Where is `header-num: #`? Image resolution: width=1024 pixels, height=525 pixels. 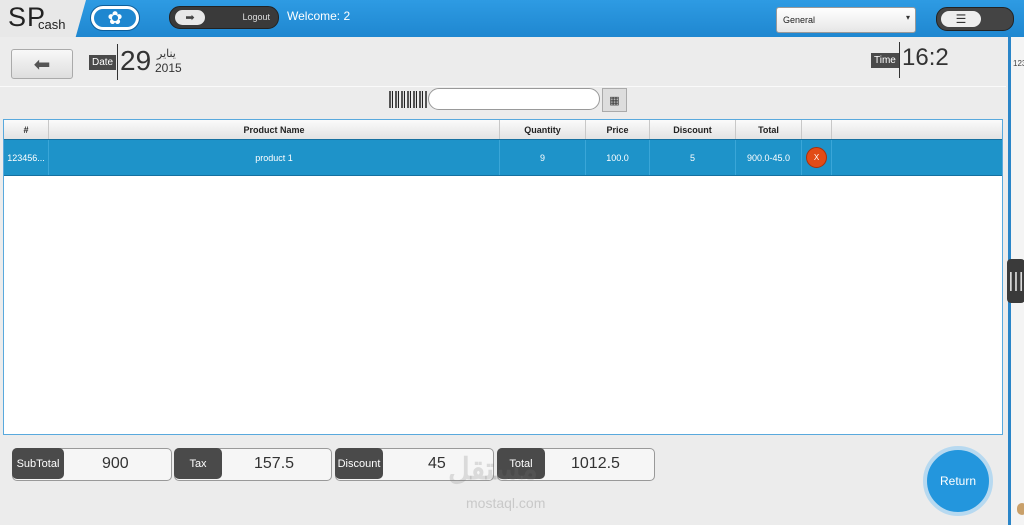
header-num: # is located at coordinates (26, 129).